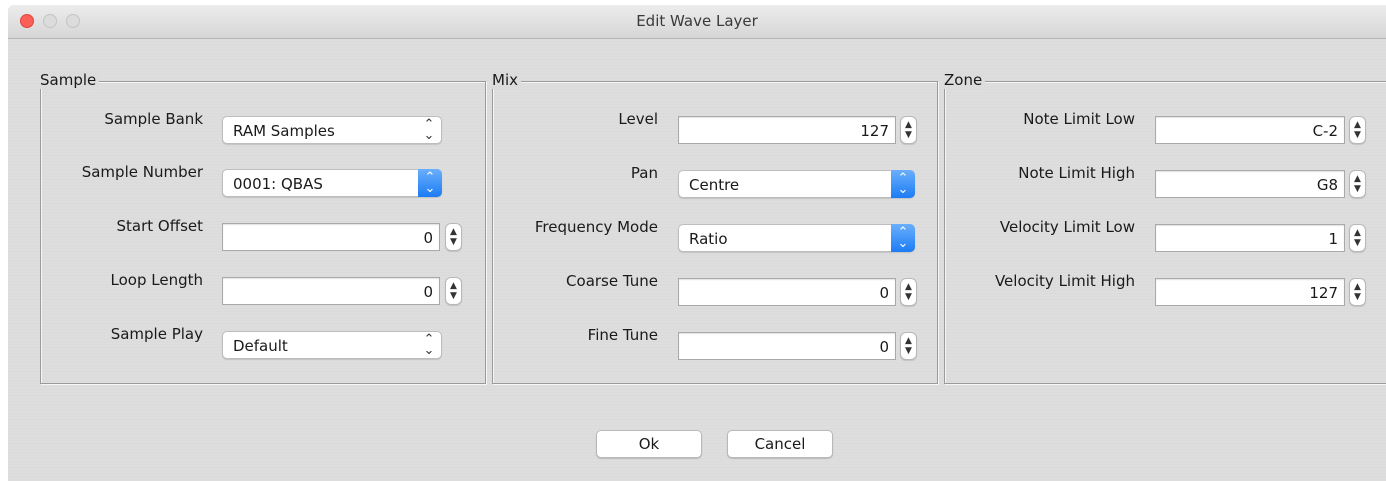  I want to click on level-stepper: ▲ ▼, so click(908, 130).